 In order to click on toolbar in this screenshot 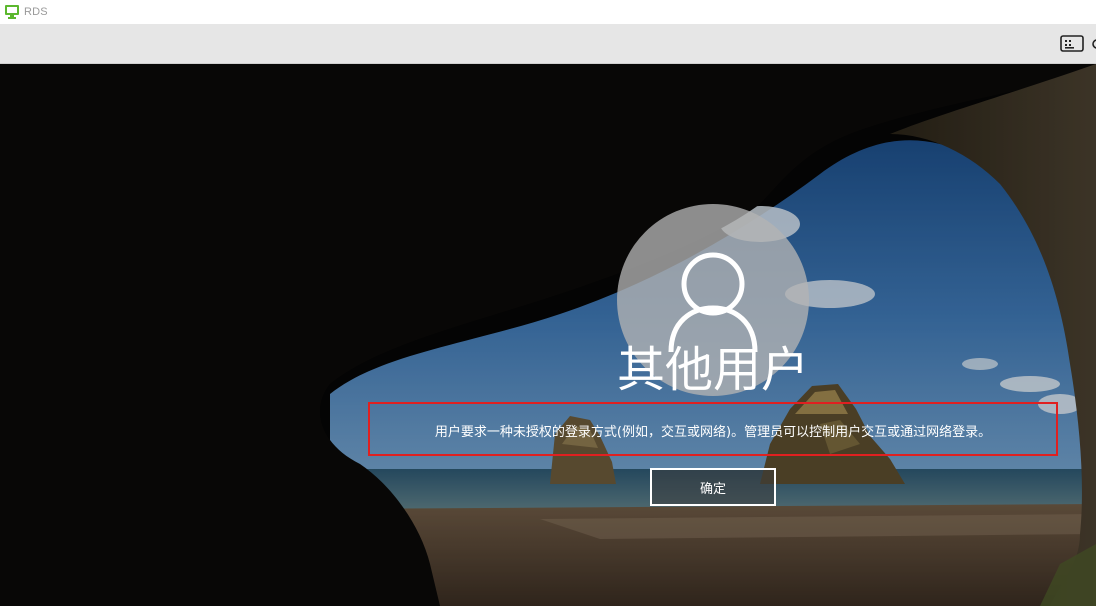, I will do `click(548, 44)`.